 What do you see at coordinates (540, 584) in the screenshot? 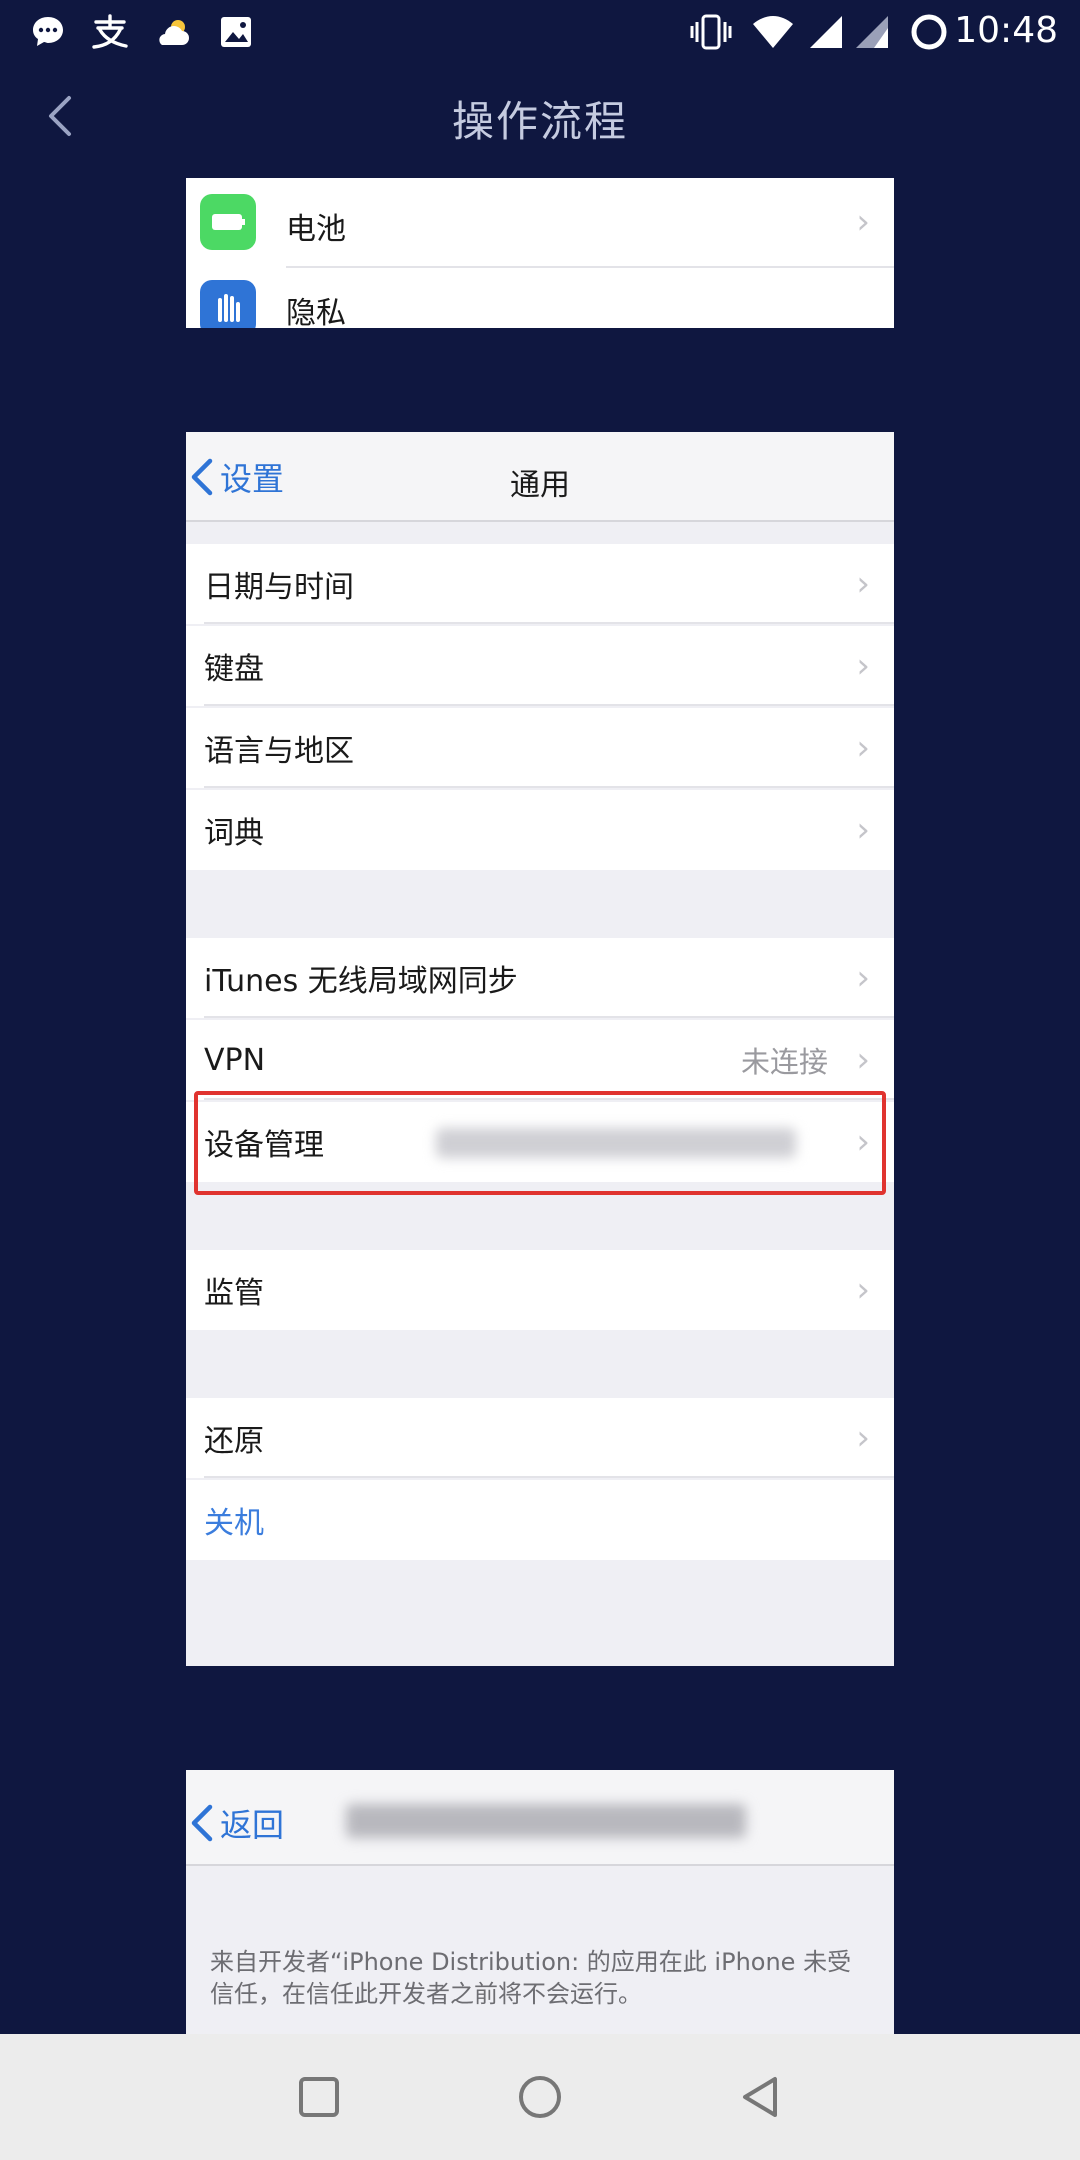
I see `settings-row-date-time: 日期与时间 ›` at bounding box center [540, 584].